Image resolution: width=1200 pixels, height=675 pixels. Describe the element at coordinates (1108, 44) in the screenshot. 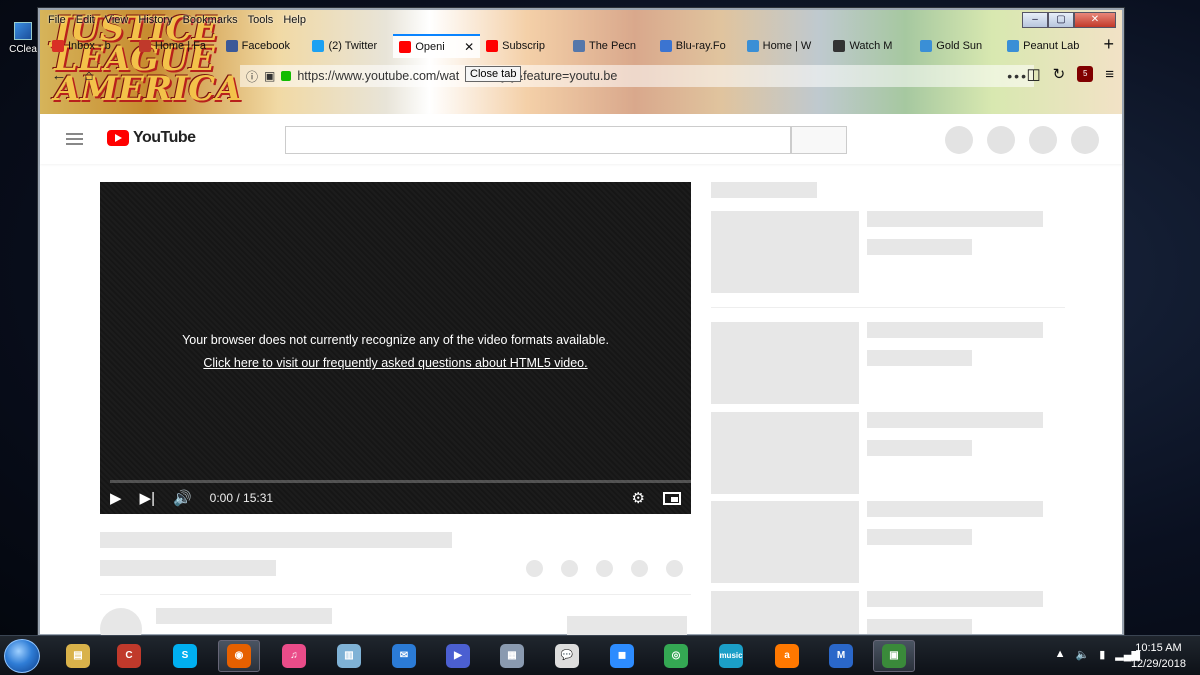

I see `new-tab-button: +` at that location.